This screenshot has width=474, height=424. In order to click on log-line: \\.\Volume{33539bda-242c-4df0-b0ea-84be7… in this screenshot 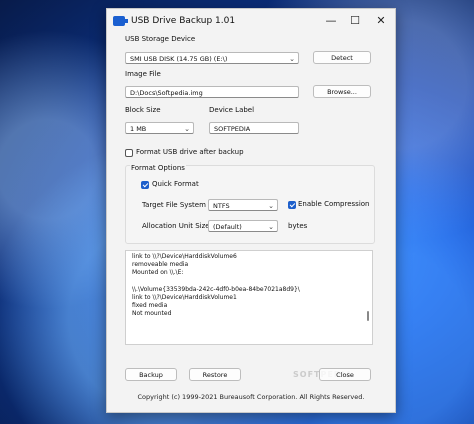, I will do `click(216, 289)`.